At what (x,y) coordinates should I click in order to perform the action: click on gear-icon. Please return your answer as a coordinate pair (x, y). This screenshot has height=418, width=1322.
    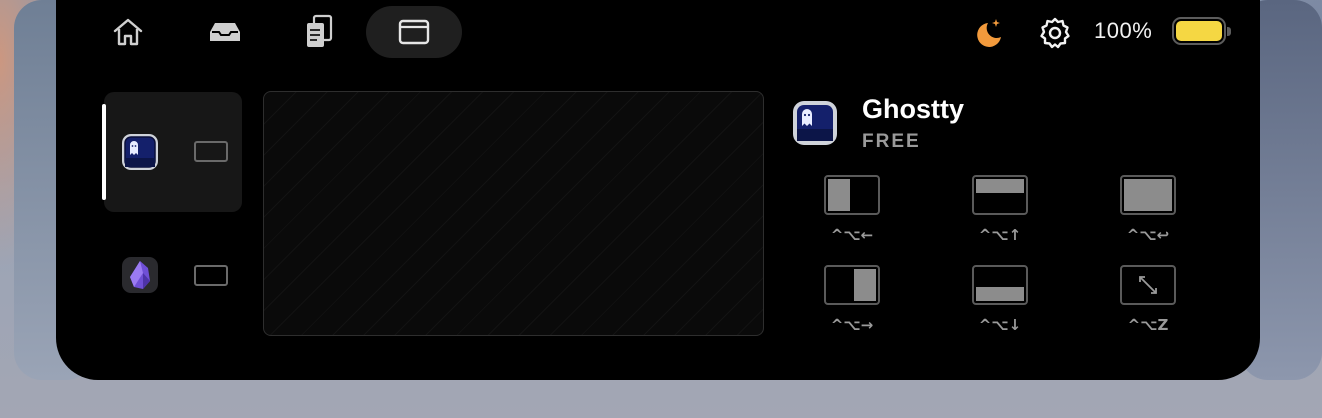
    Looking at the image, I should click on (1055, 33).